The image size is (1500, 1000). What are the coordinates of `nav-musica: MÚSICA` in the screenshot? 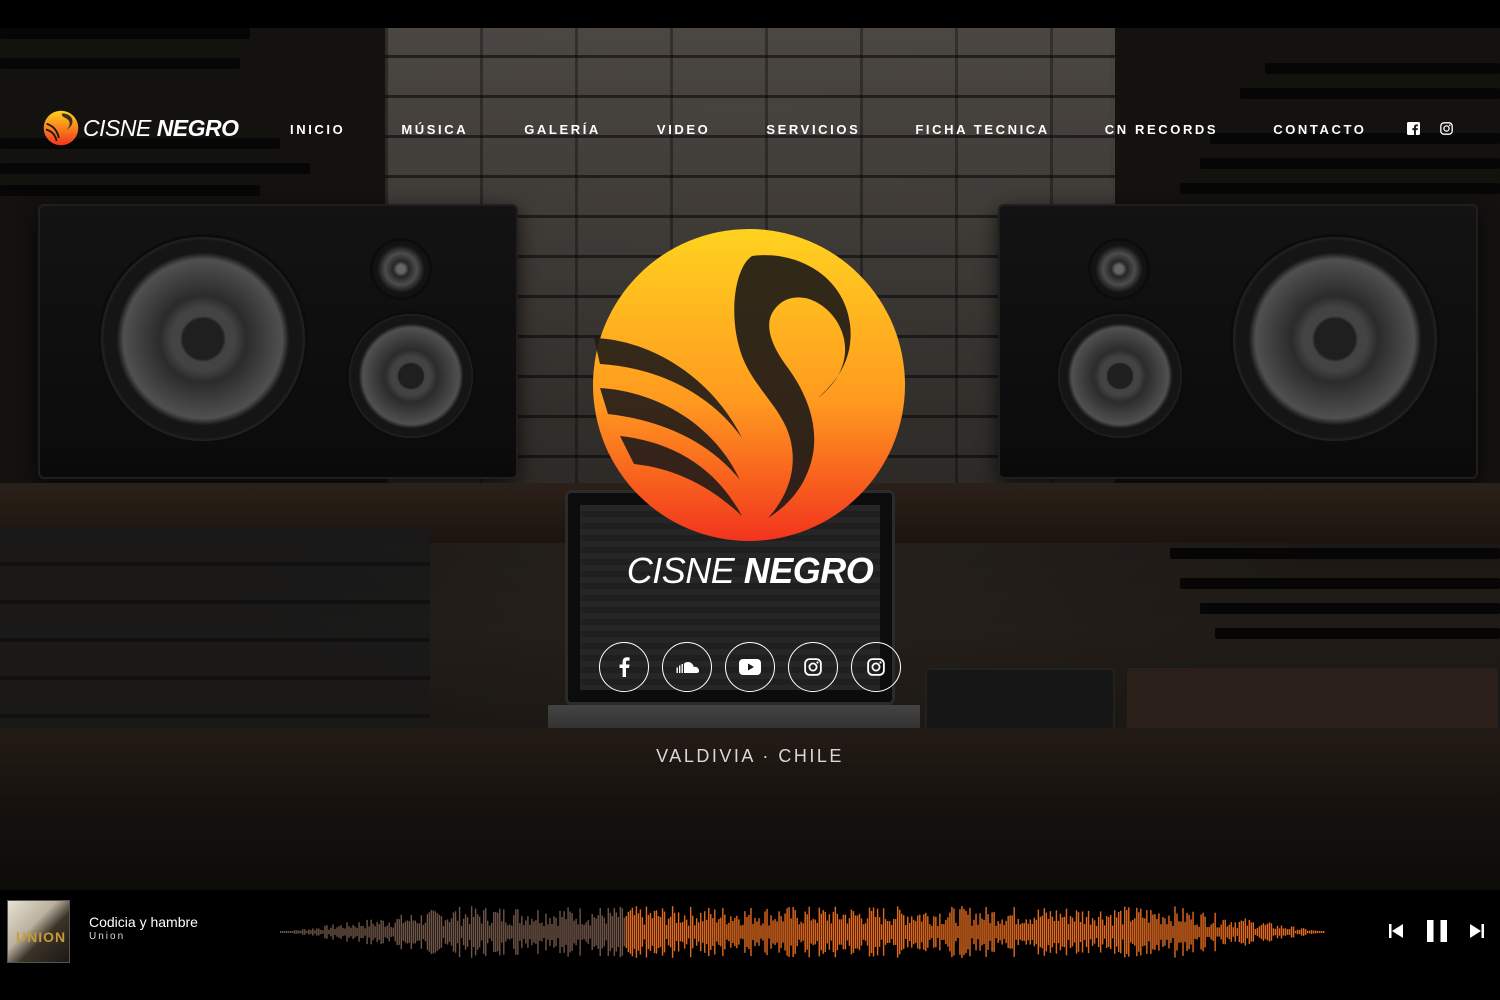 It's located at (434, 129).